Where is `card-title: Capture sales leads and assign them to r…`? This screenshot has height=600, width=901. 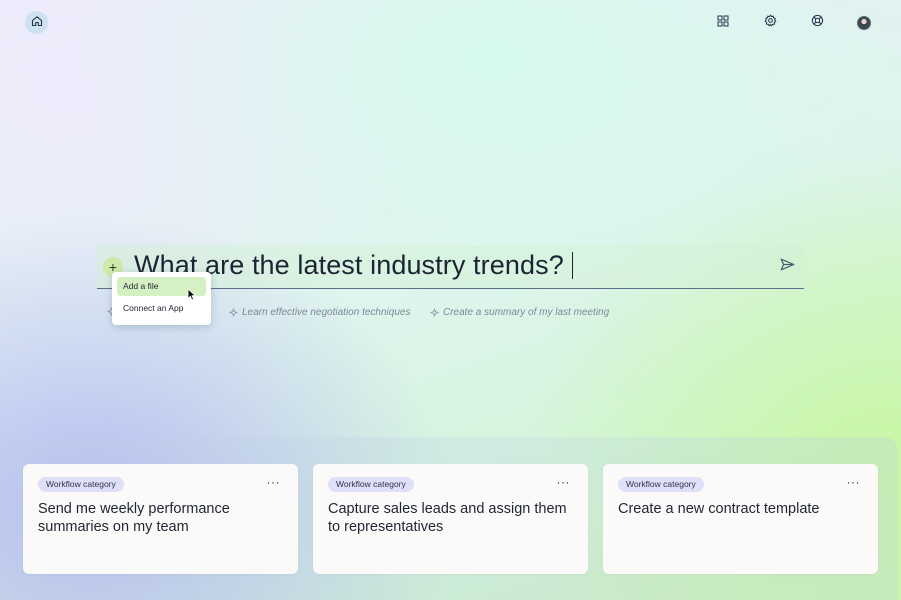 card-title: Capture sales leads and assign them to r… is located at coordinates (447, 518).